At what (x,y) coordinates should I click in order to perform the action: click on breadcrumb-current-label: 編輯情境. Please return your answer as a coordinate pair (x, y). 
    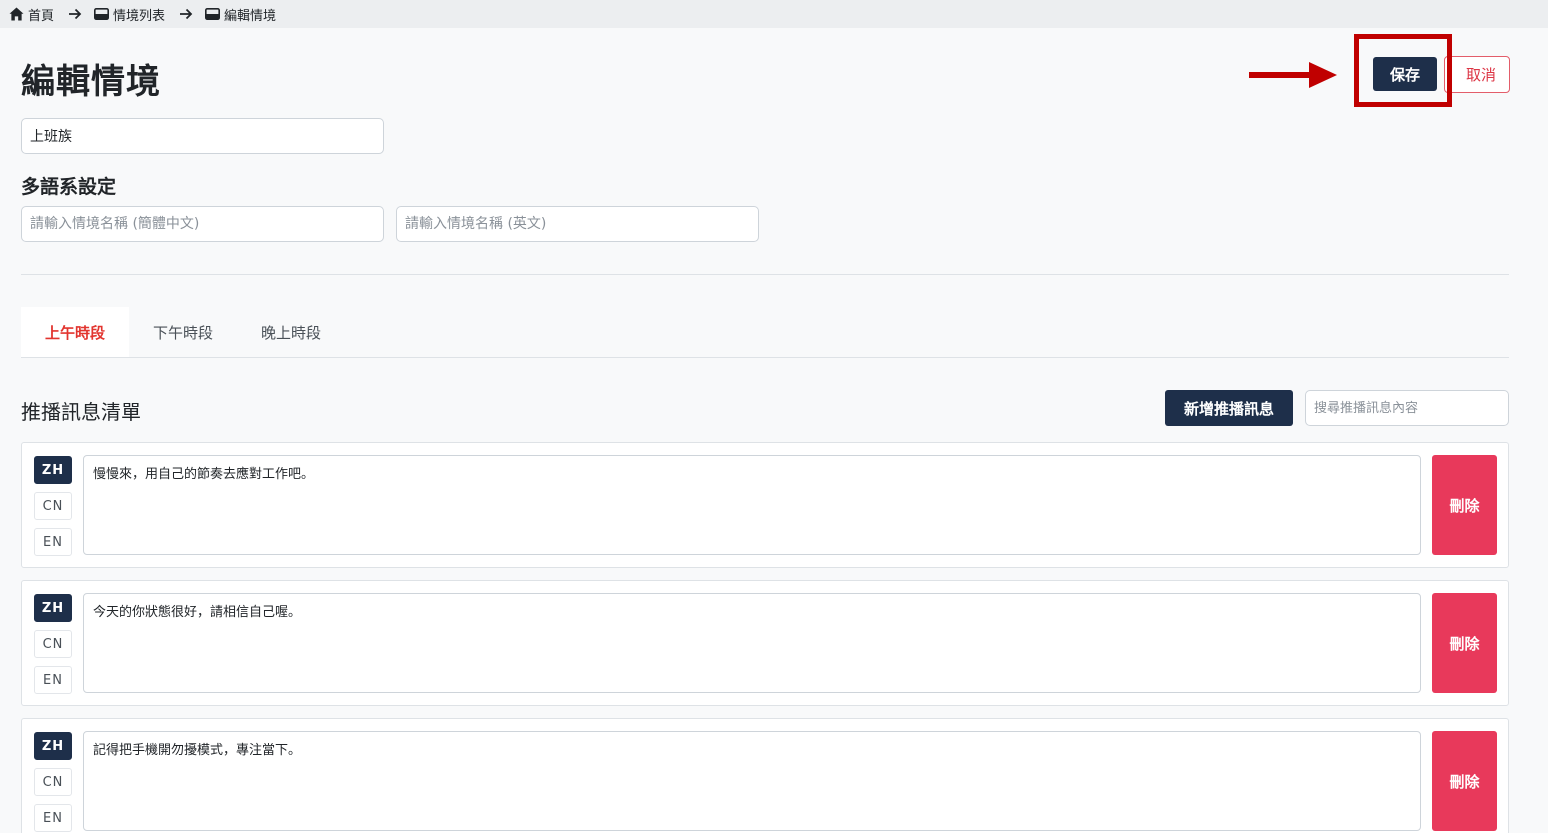
    Looking at the image, I should click on (250, 16).